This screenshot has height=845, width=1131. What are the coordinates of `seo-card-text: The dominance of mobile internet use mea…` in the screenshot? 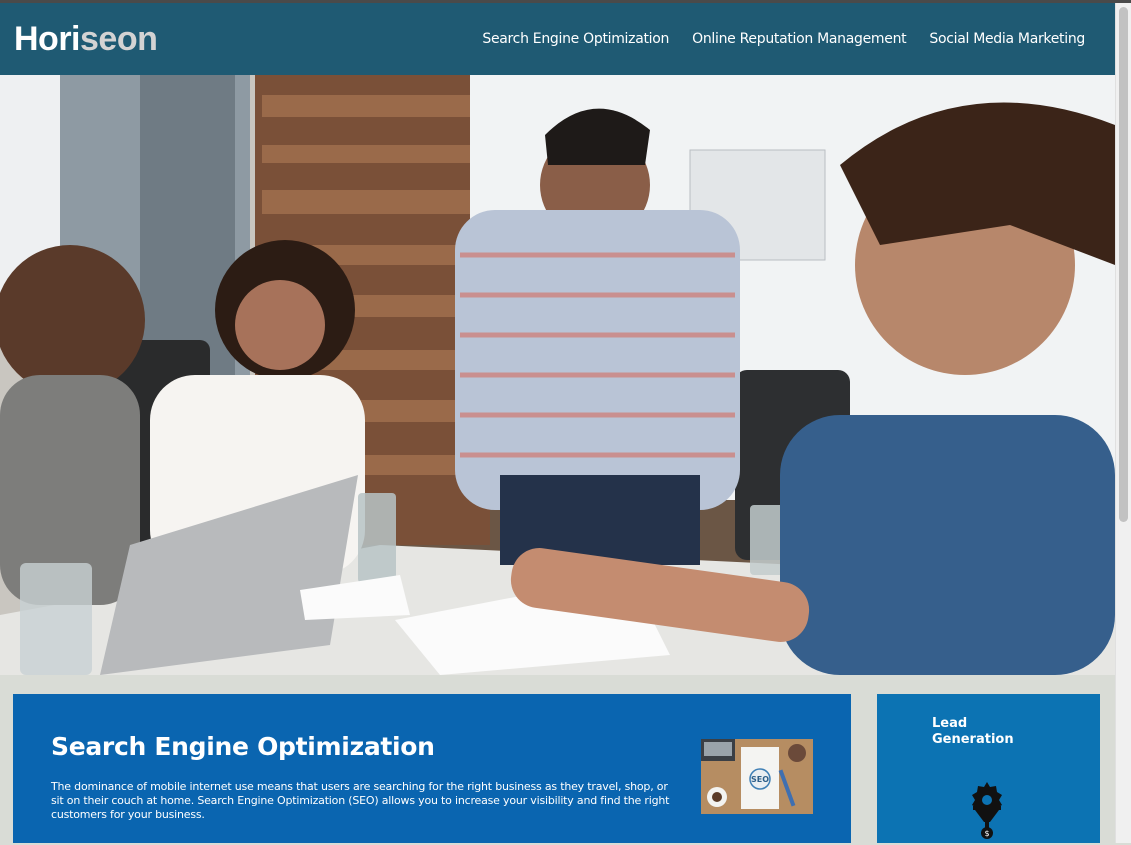 It's located at (360, 800).